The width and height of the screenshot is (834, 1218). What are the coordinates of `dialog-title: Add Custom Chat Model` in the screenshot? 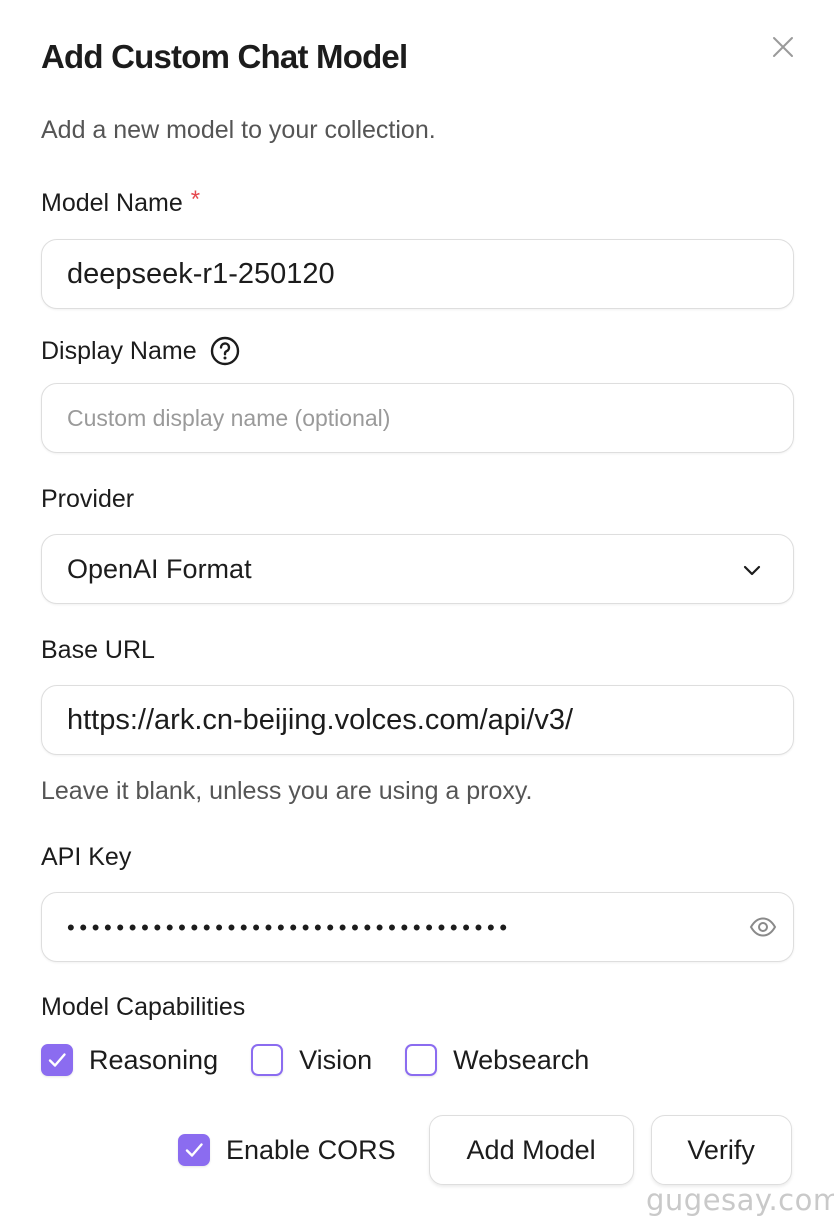 It's located at (224, 56).